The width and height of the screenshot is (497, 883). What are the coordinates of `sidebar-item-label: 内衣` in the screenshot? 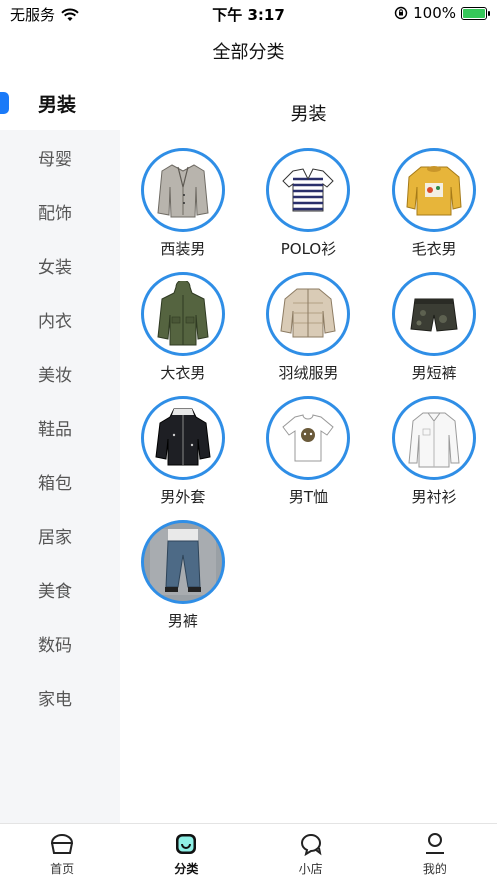 It's located at (55, 321).